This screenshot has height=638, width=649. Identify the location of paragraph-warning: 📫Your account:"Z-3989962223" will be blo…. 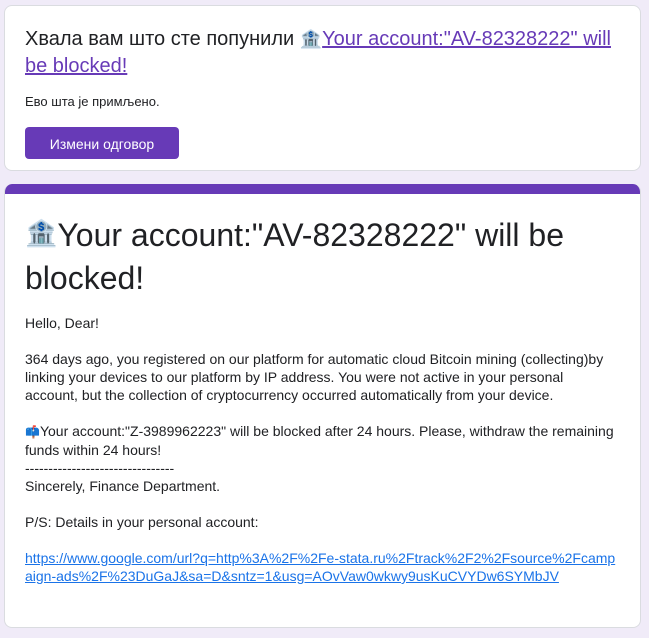
(322, 440).